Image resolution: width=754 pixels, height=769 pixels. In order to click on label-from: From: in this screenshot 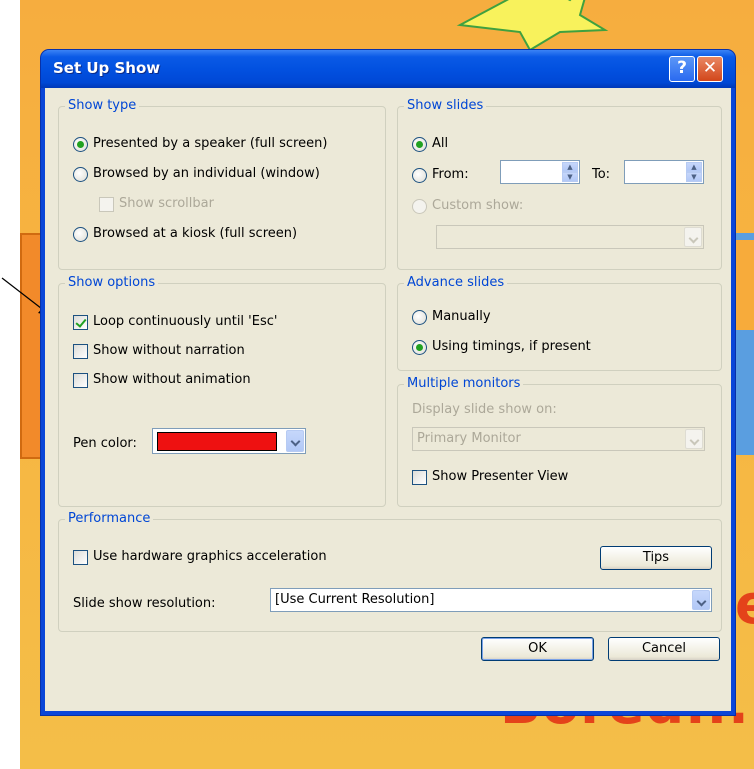, I will do `click(450, 175)`.